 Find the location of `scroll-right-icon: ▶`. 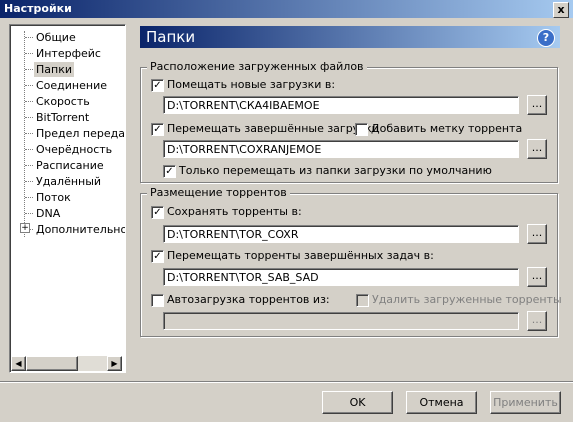

scroll-right-icon: ▶ is located at coordinates (114, 363).